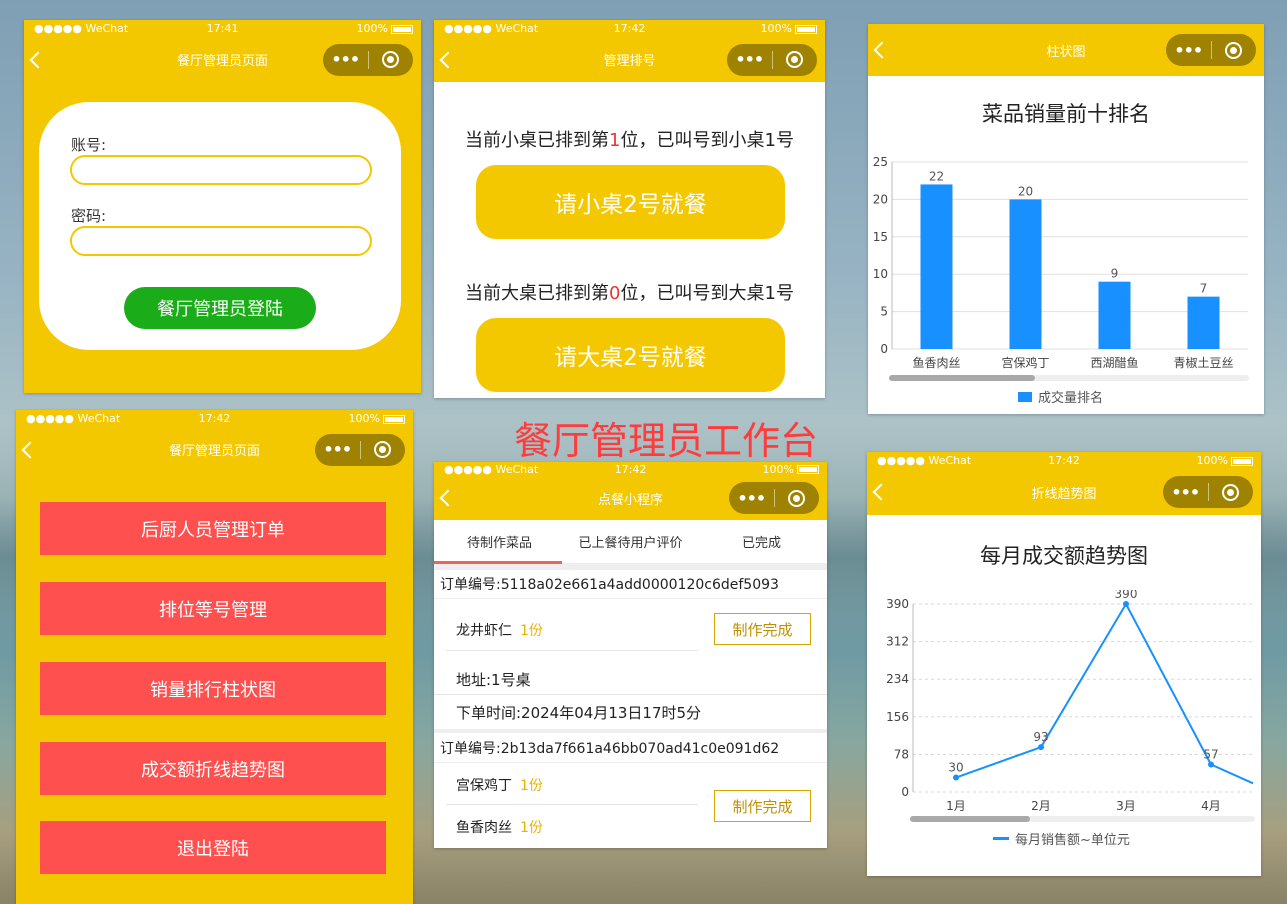 This screenshot has height=904, width=1287. What do you see at coordinates (955, 768) in the screenshot?
I see `data-label: 30` at bounding box center [955, 768].